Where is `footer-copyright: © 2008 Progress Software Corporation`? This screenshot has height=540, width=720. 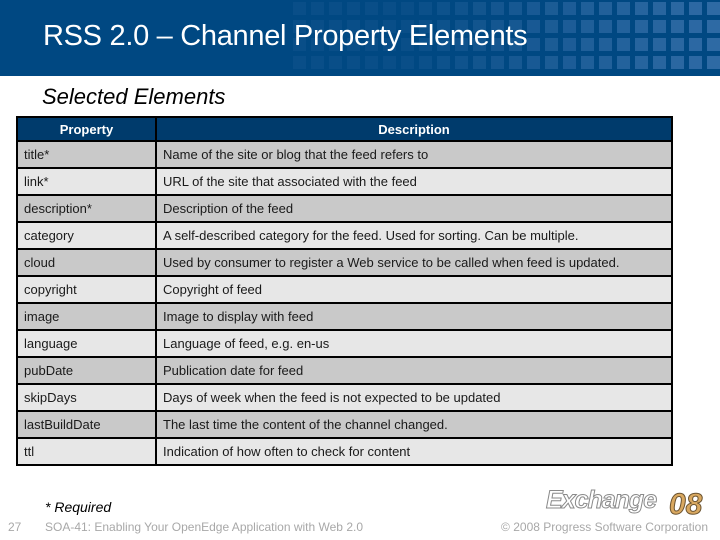 footer-copyright: © 2008 Progress Software Corporation is located at coordinates (604, 527).